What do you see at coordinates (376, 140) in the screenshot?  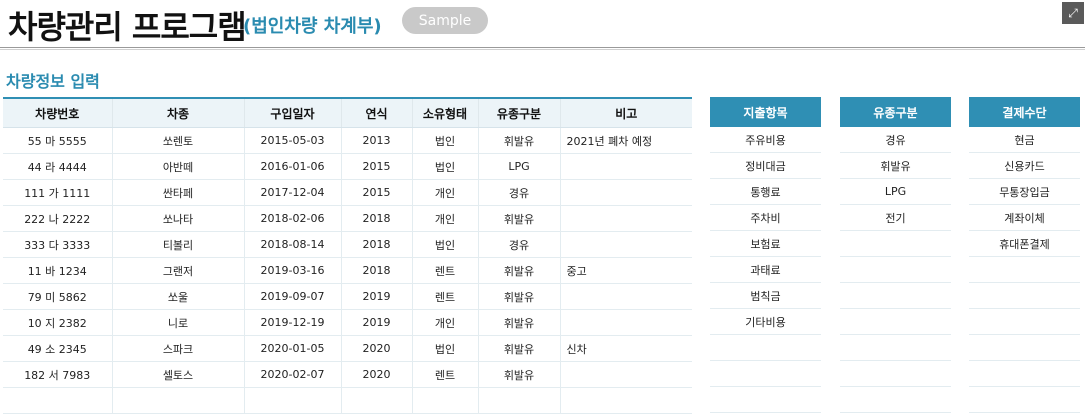 I see `table-cell: 2013` at bounding box center [376, 140].